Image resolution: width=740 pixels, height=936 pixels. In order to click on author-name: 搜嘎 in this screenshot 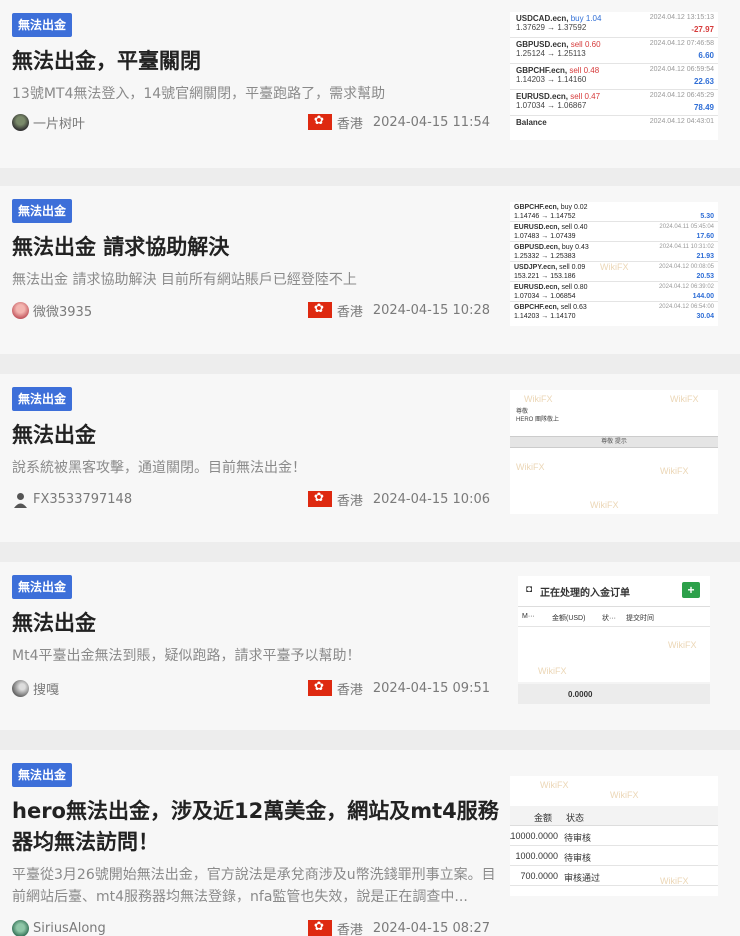, I will do `click(170, 688)`.